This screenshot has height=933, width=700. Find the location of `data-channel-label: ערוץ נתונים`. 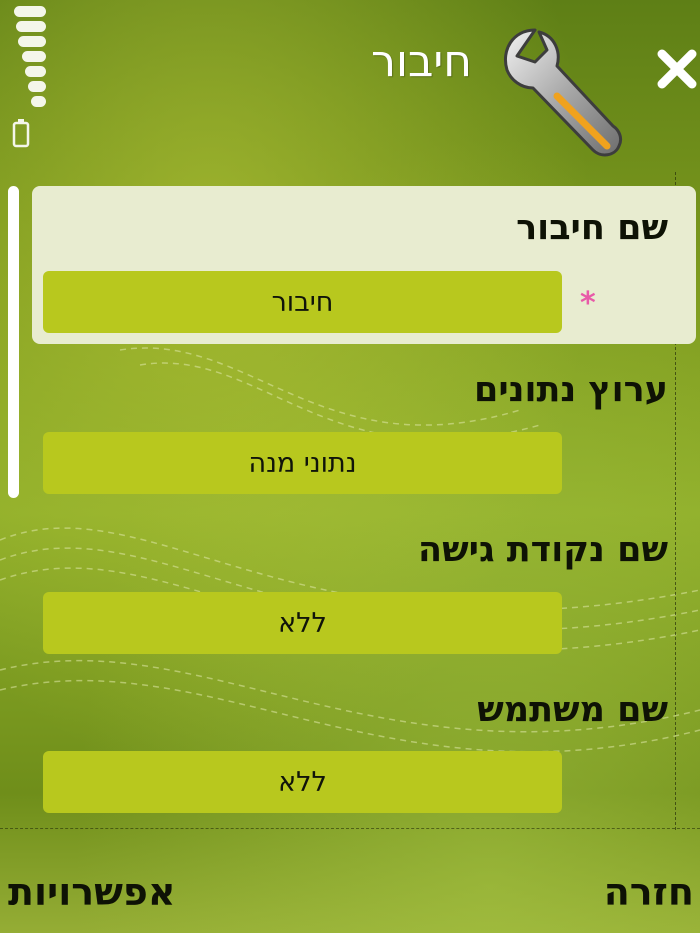

data-channel-label: ערוץ נתונים is located at coordinates (570, 390).